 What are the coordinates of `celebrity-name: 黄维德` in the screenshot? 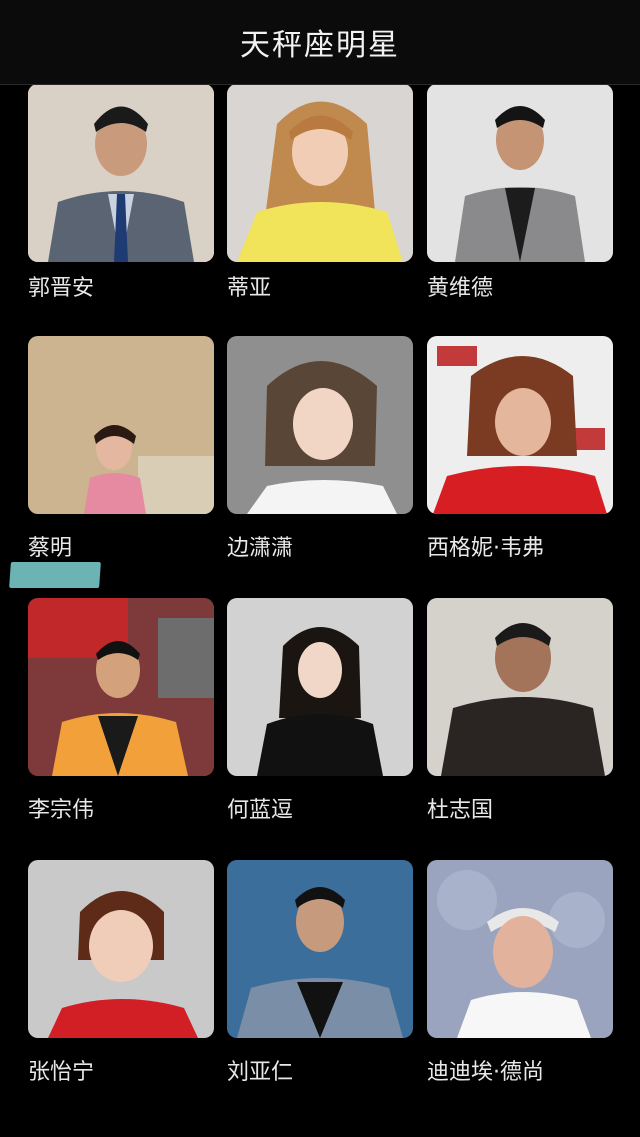 It's located at (460, 288).